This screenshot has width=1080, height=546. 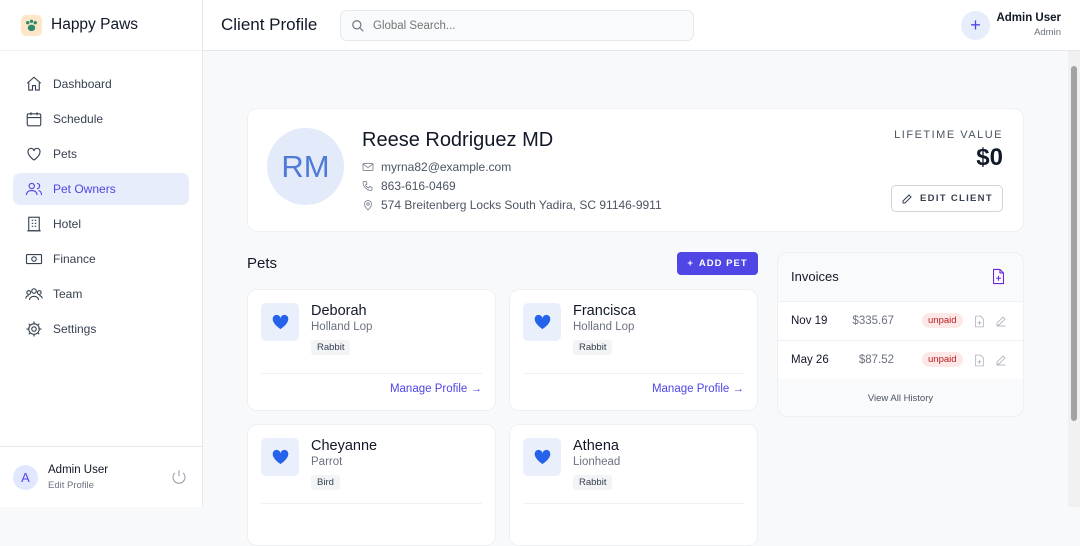 I want to click on client-phone: 863-616-0469, so click(x=409, y=186).